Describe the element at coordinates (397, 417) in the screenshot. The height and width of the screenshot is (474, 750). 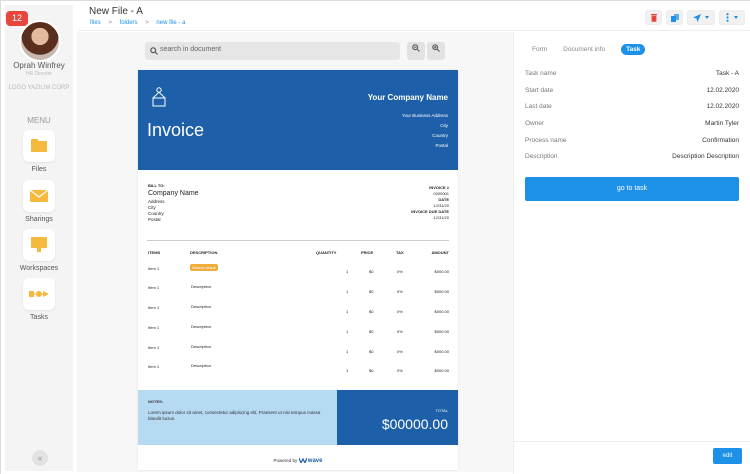
I see `total-block: TOTAL $00000.00` at that location.